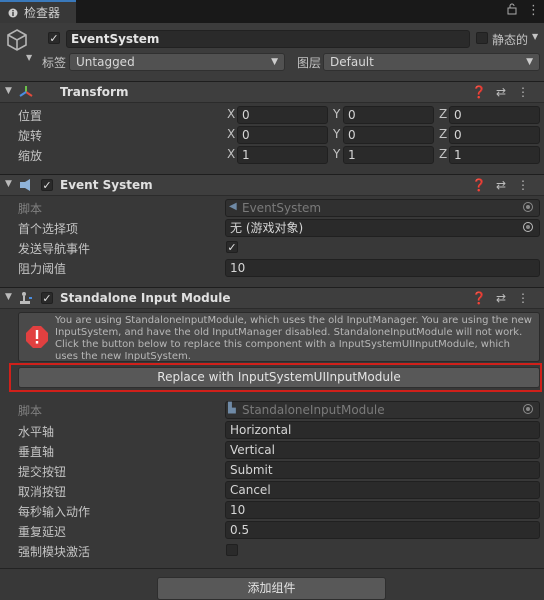 The image size is (544, 600). Describe the element at coordinates (48, 229) in the screenshot. I see `first-selected-label: 首个选择项` at that location.